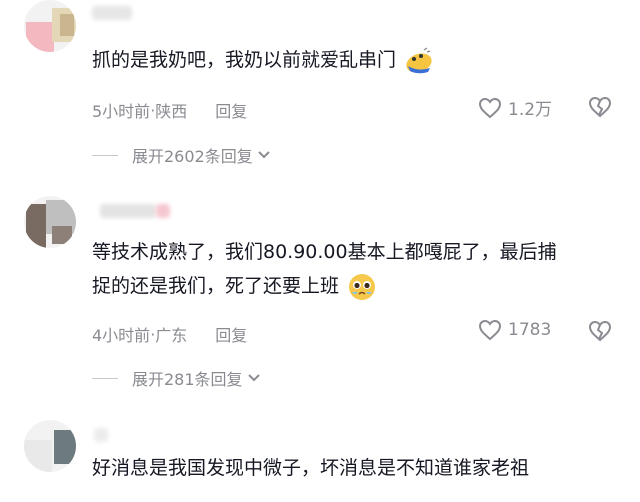  I want to click on comment-location: 陕西, so click(171, 111).